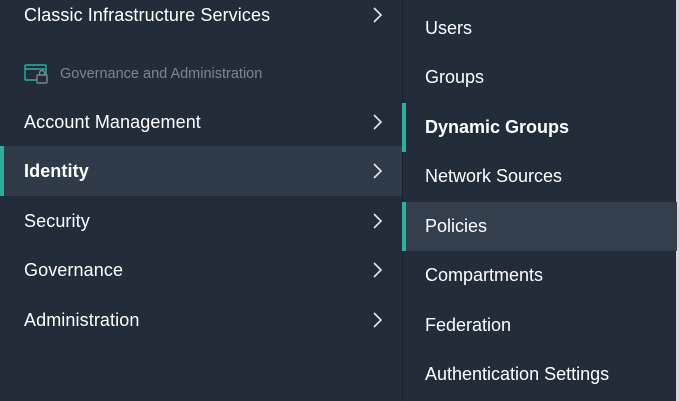 The image size is (679, 401). What do you see at coordinates (201, 171) in the screenshot?
I see `menu-item-identity: Identity` at bounding box center [201, 171].